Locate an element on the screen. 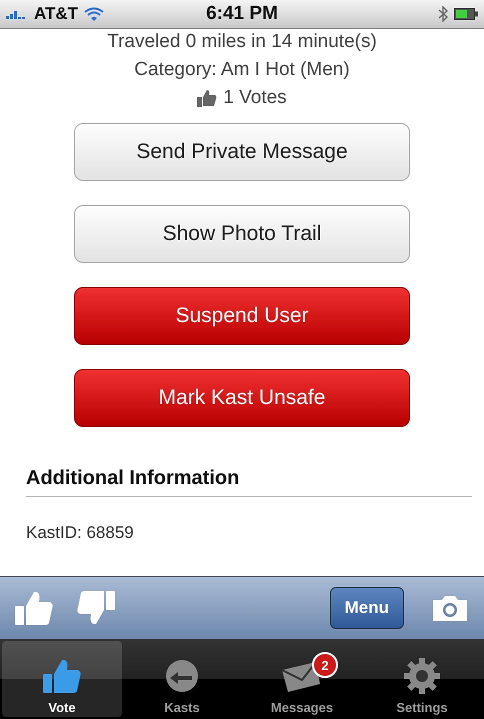 This screenshot has width=484, height=719. tab: Vote is located at coordinates (62, 679).